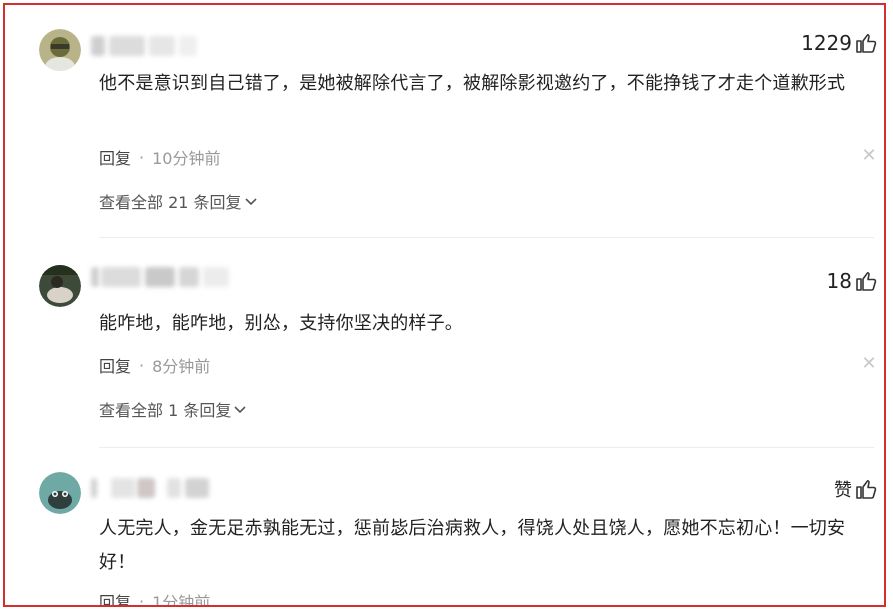 The image size is (893, 613). What do you see at coordinates (181, 600) in the screenshot?
I see `comment-time: 1分钟前` at bounding box center [181, 600].